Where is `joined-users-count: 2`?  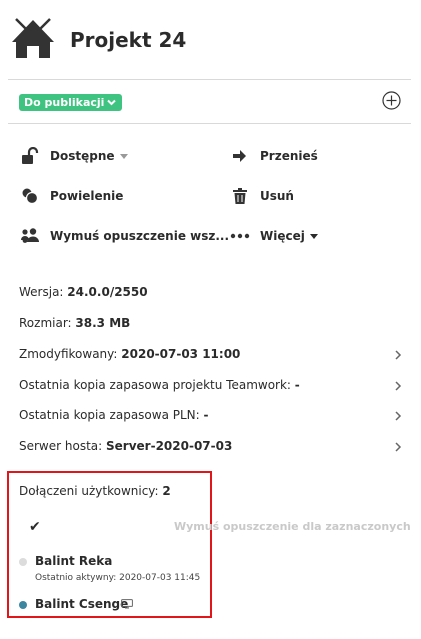
joined-users-count: 2 is located at coordinates (166, 491).